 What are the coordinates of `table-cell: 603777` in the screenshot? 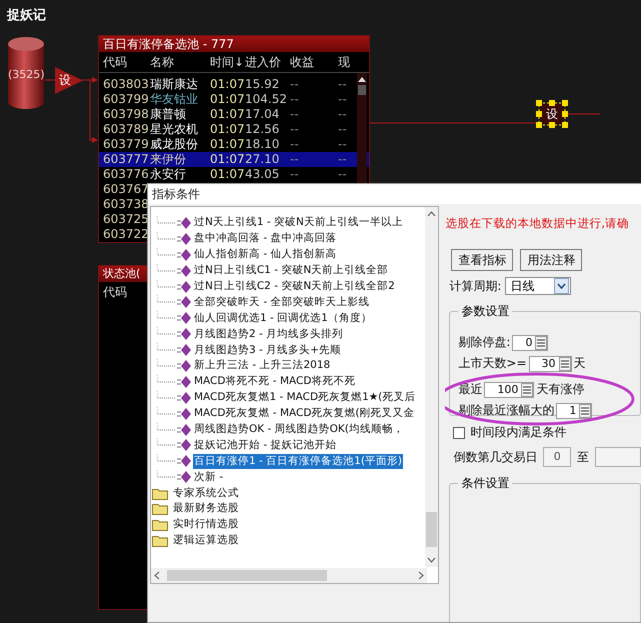 It's located at (126, 159).